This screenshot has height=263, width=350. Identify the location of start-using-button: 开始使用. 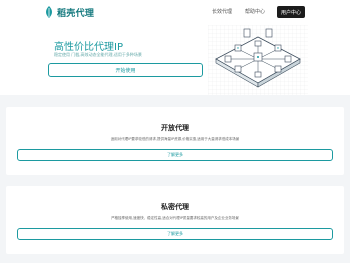
(125, 70).